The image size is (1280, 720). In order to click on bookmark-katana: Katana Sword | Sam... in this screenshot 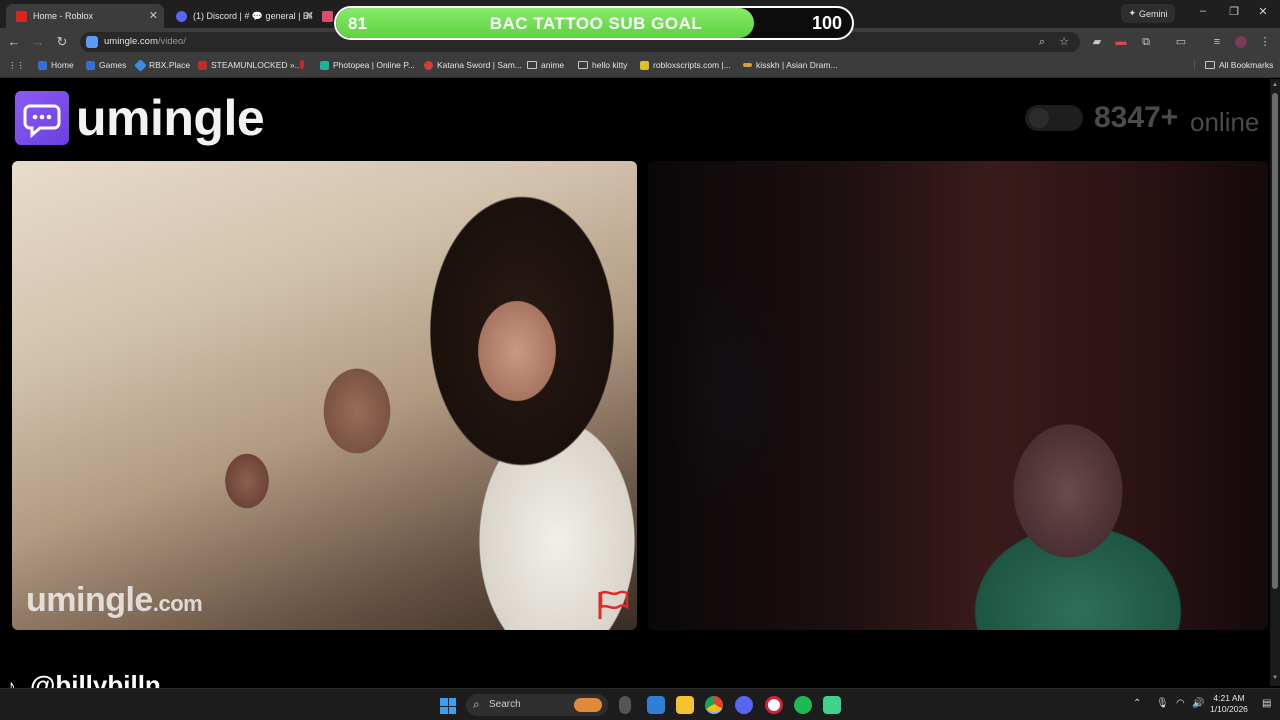, I will do `click(473, 65)`.